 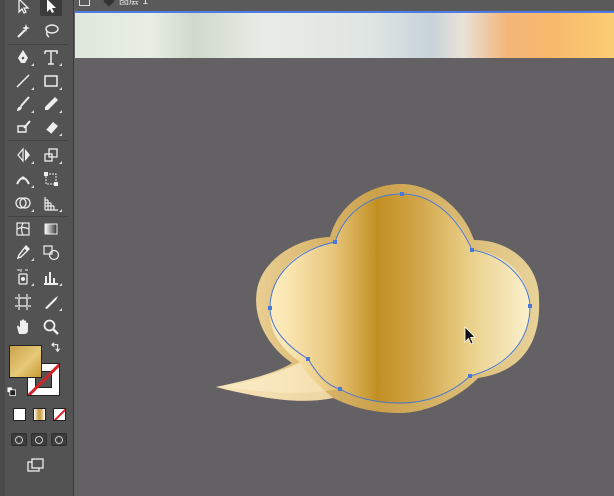 I want to click on rotate-tool-button, so click(x=23, y=155).